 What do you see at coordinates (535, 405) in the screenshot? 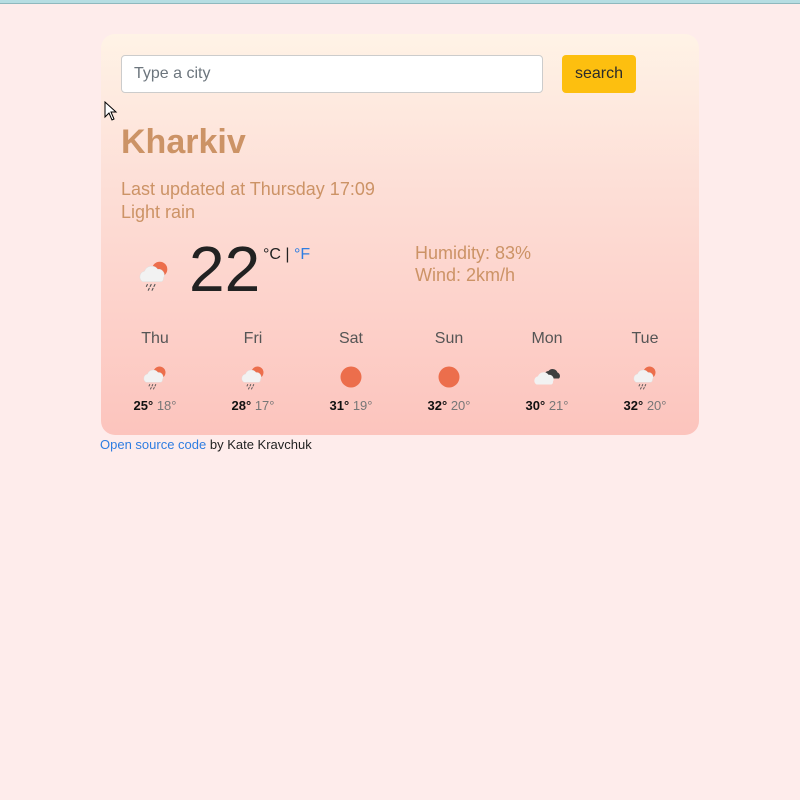
I see `forecast-max: 30°` at bounding box center [535, 405].